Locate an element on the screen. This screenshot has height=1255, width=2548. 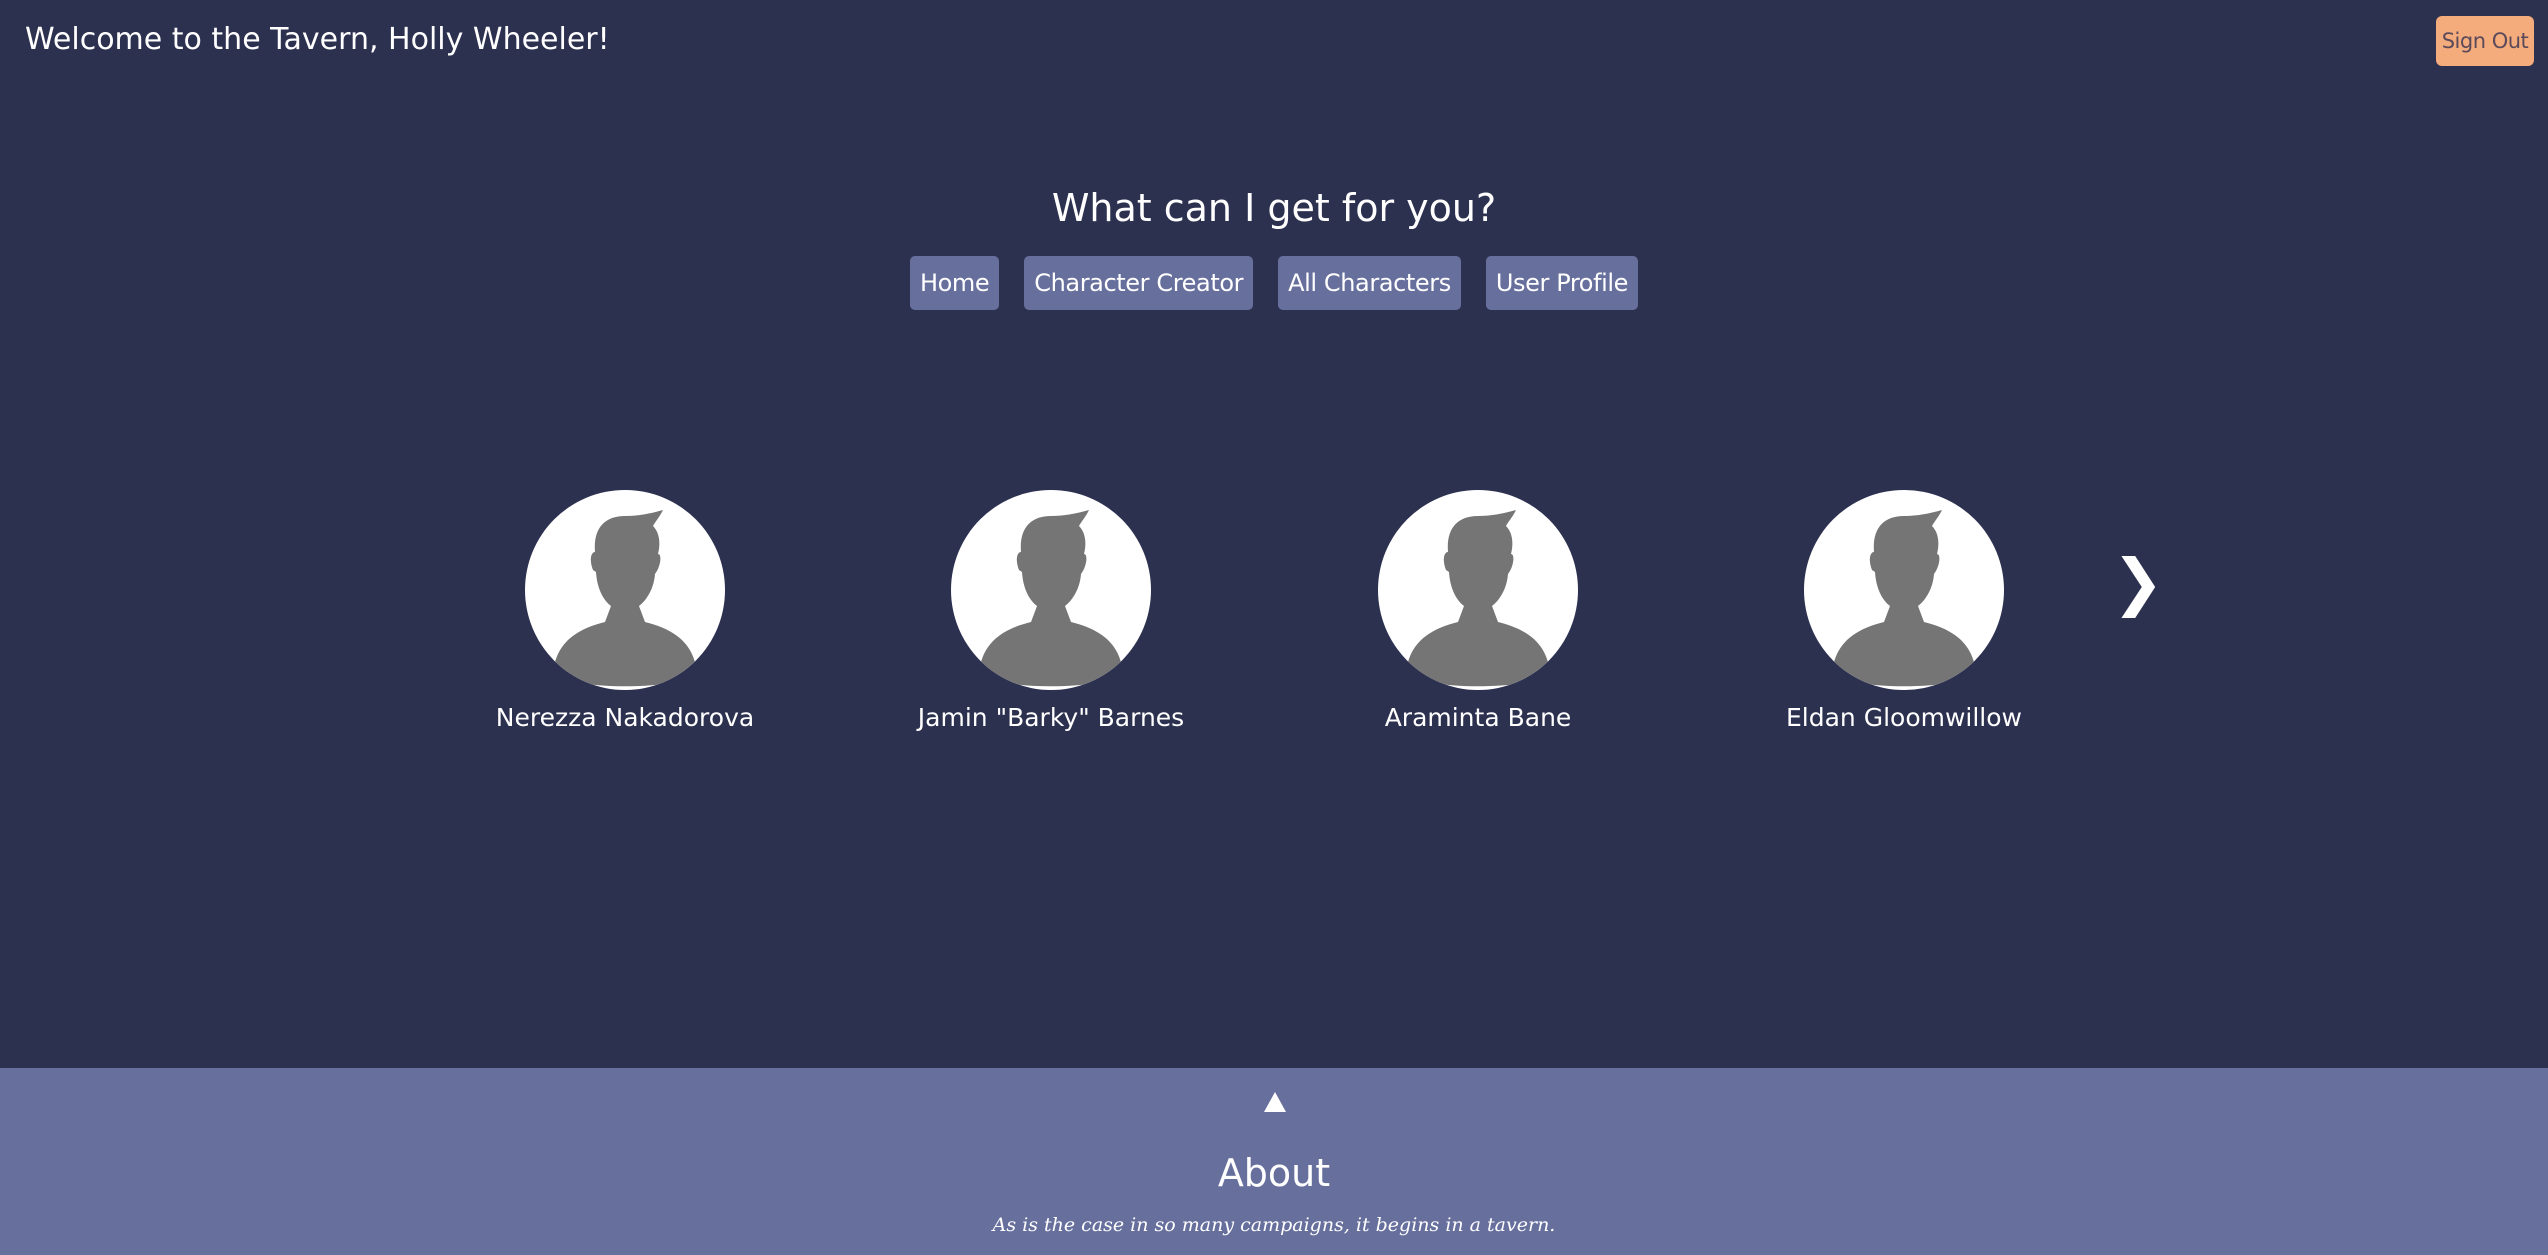
character-name: Nerezza Nakadorova is located at coordinates (625, 717).